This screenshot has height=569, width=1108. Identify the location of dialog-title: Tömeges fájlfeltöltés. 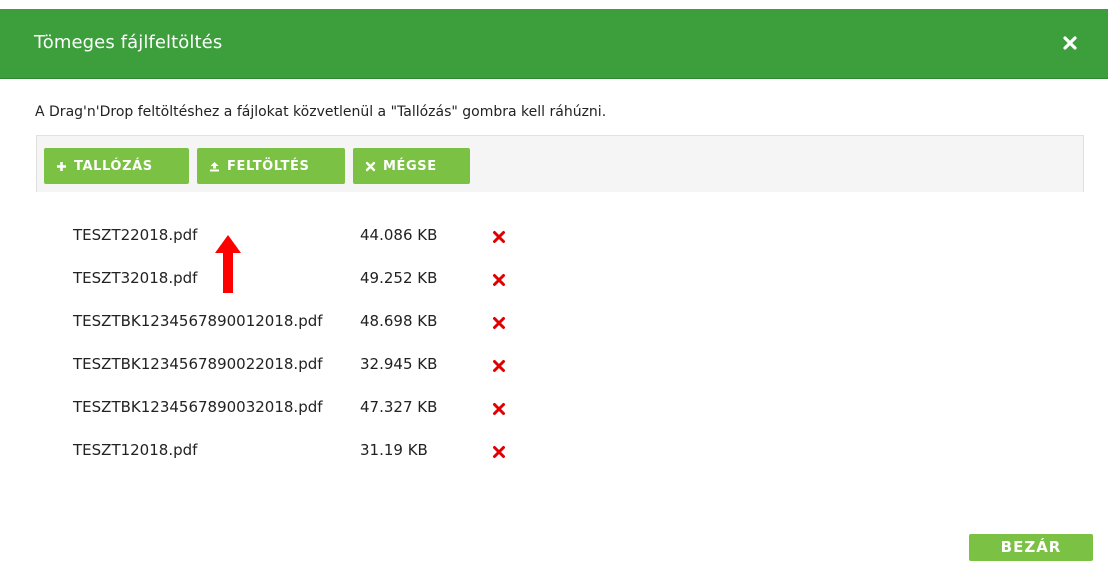
(128, 42).